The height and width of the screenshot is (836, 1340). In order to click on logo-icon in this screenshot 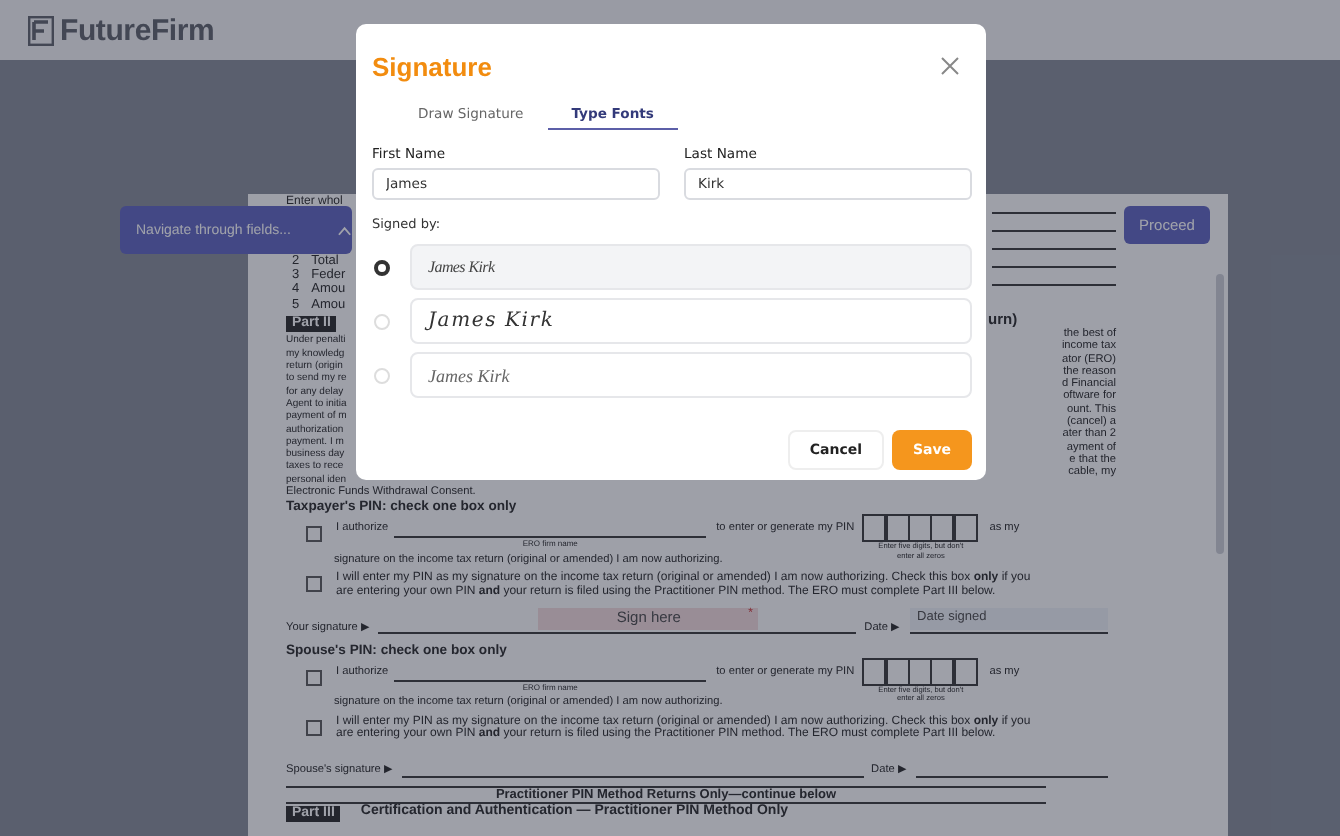, I will do `click(41, 30)`.